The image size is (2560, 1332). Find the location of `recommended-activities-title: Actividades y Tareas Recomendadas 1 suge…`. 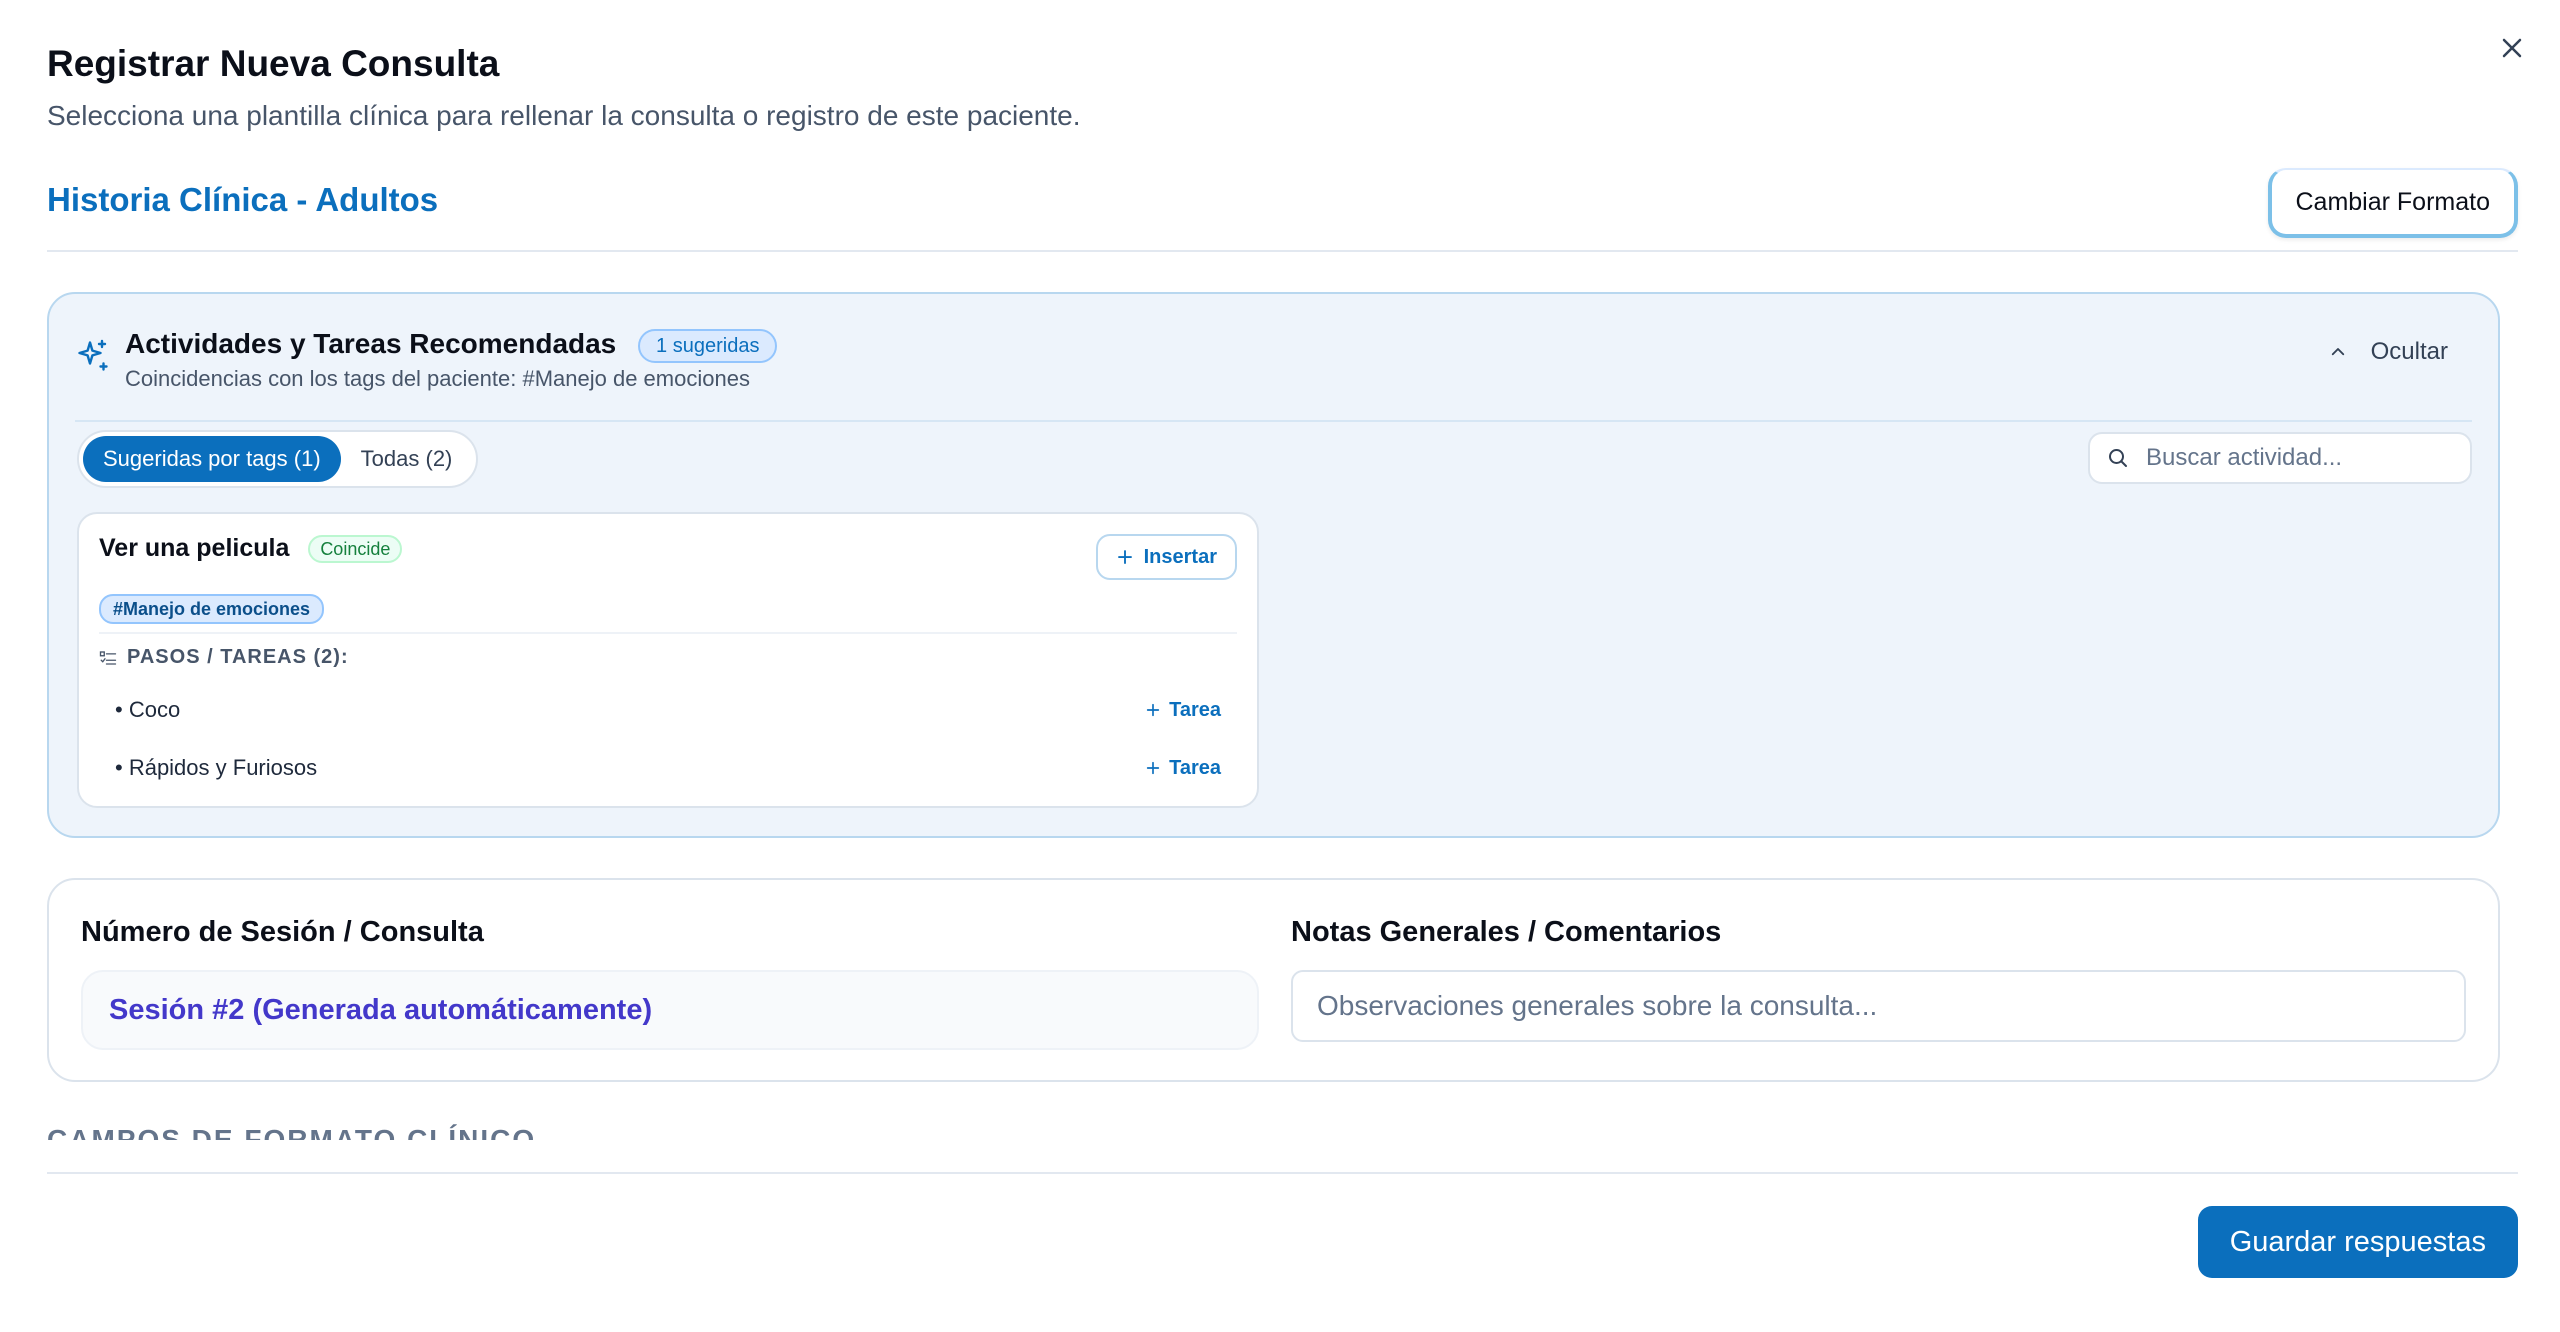

recommended-activities-title: Actividades y Tareas Recomendadas 1 suge… is located at coordinates (451, 344).